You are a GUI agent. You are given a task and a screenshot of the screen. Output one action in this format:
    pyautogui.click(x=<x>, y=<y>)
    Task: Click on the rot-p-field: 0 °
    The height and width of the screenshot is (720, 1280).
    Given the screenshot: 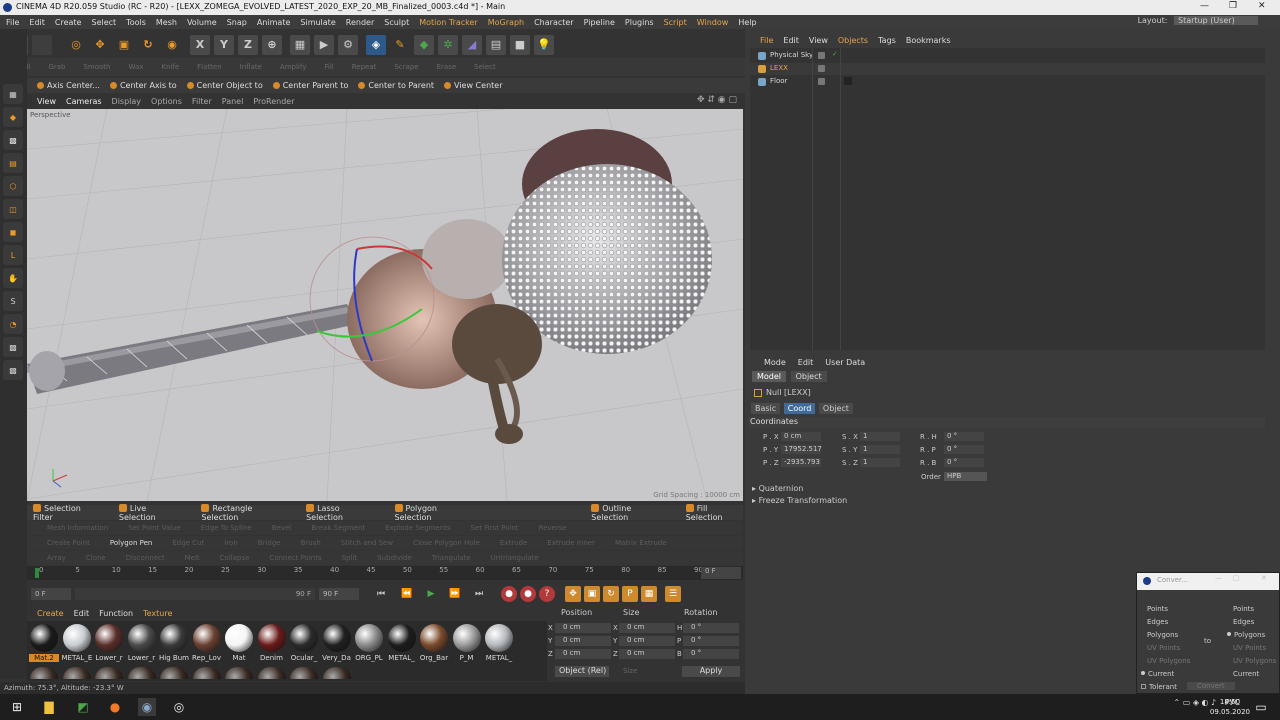 What is the action you would take?
    pyautogui.click(x=711, y=641)
    